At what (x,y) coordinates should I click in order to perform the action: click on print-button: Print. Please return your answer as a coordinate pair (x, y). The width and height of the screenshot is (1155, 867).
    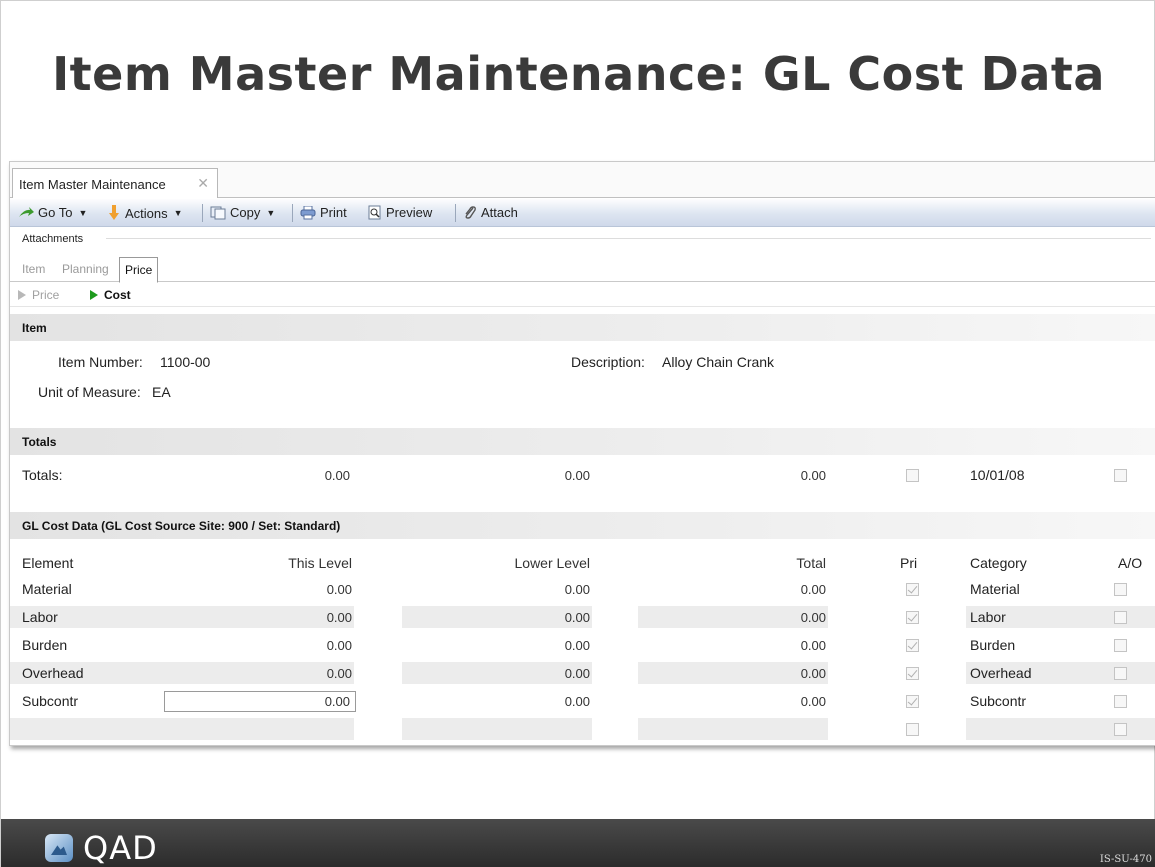
    Looking at the image, I should click on (323, 212).